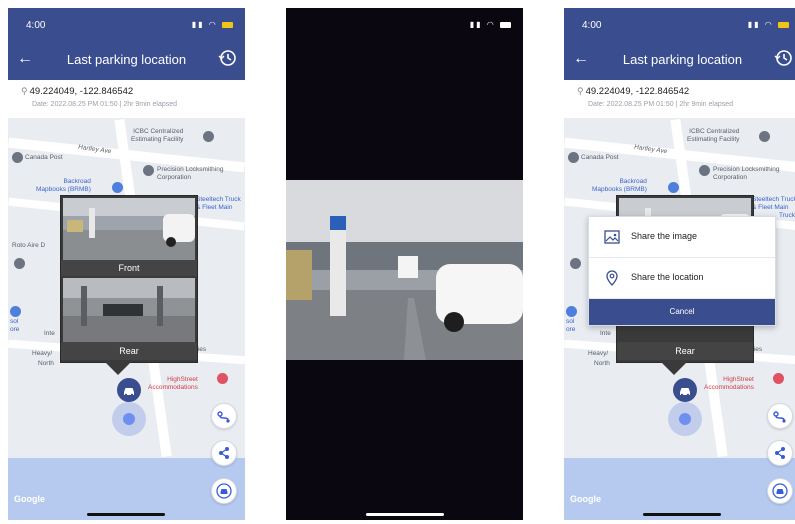 The width and height of the screenshot is (795, 524). Describe the element at coordinates (664, 236) in the screenshot. I see `share-image-label: Share the image` at that location.